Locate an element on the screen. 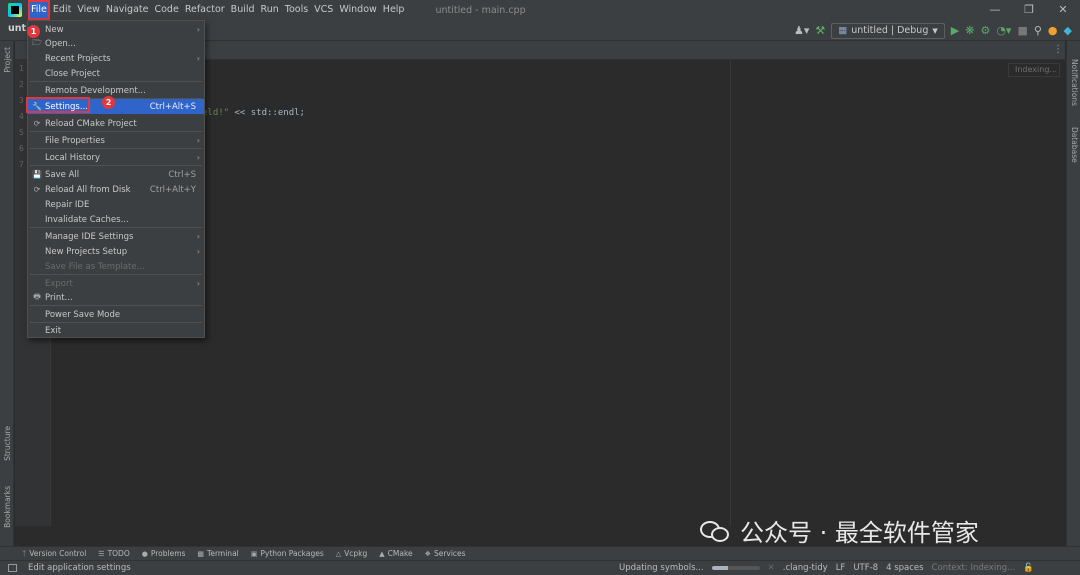  run-icon: ▶ is located at coordinates (955, 30).